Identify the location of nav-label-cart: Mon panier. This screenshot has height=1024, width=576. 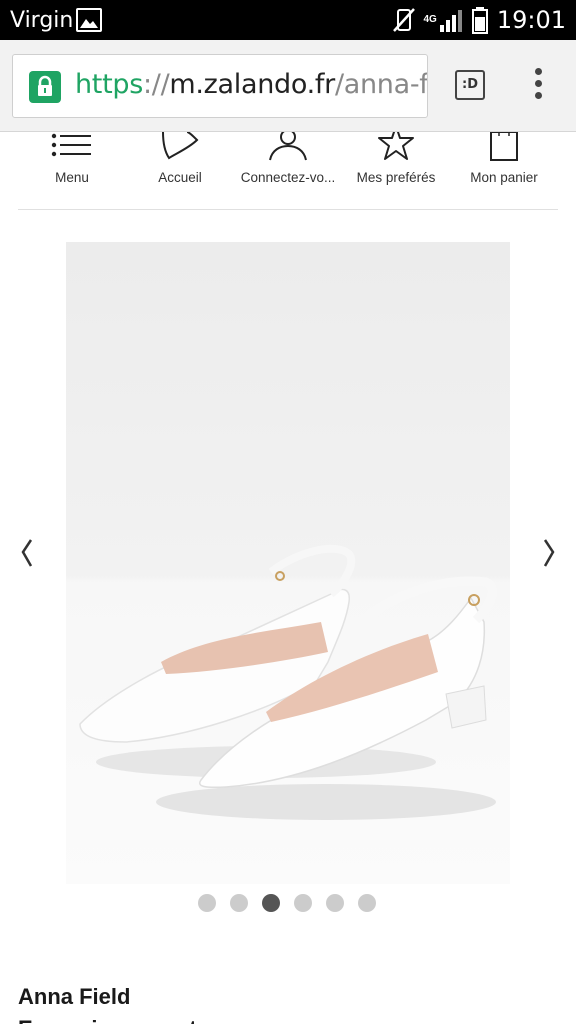
(504, 177).